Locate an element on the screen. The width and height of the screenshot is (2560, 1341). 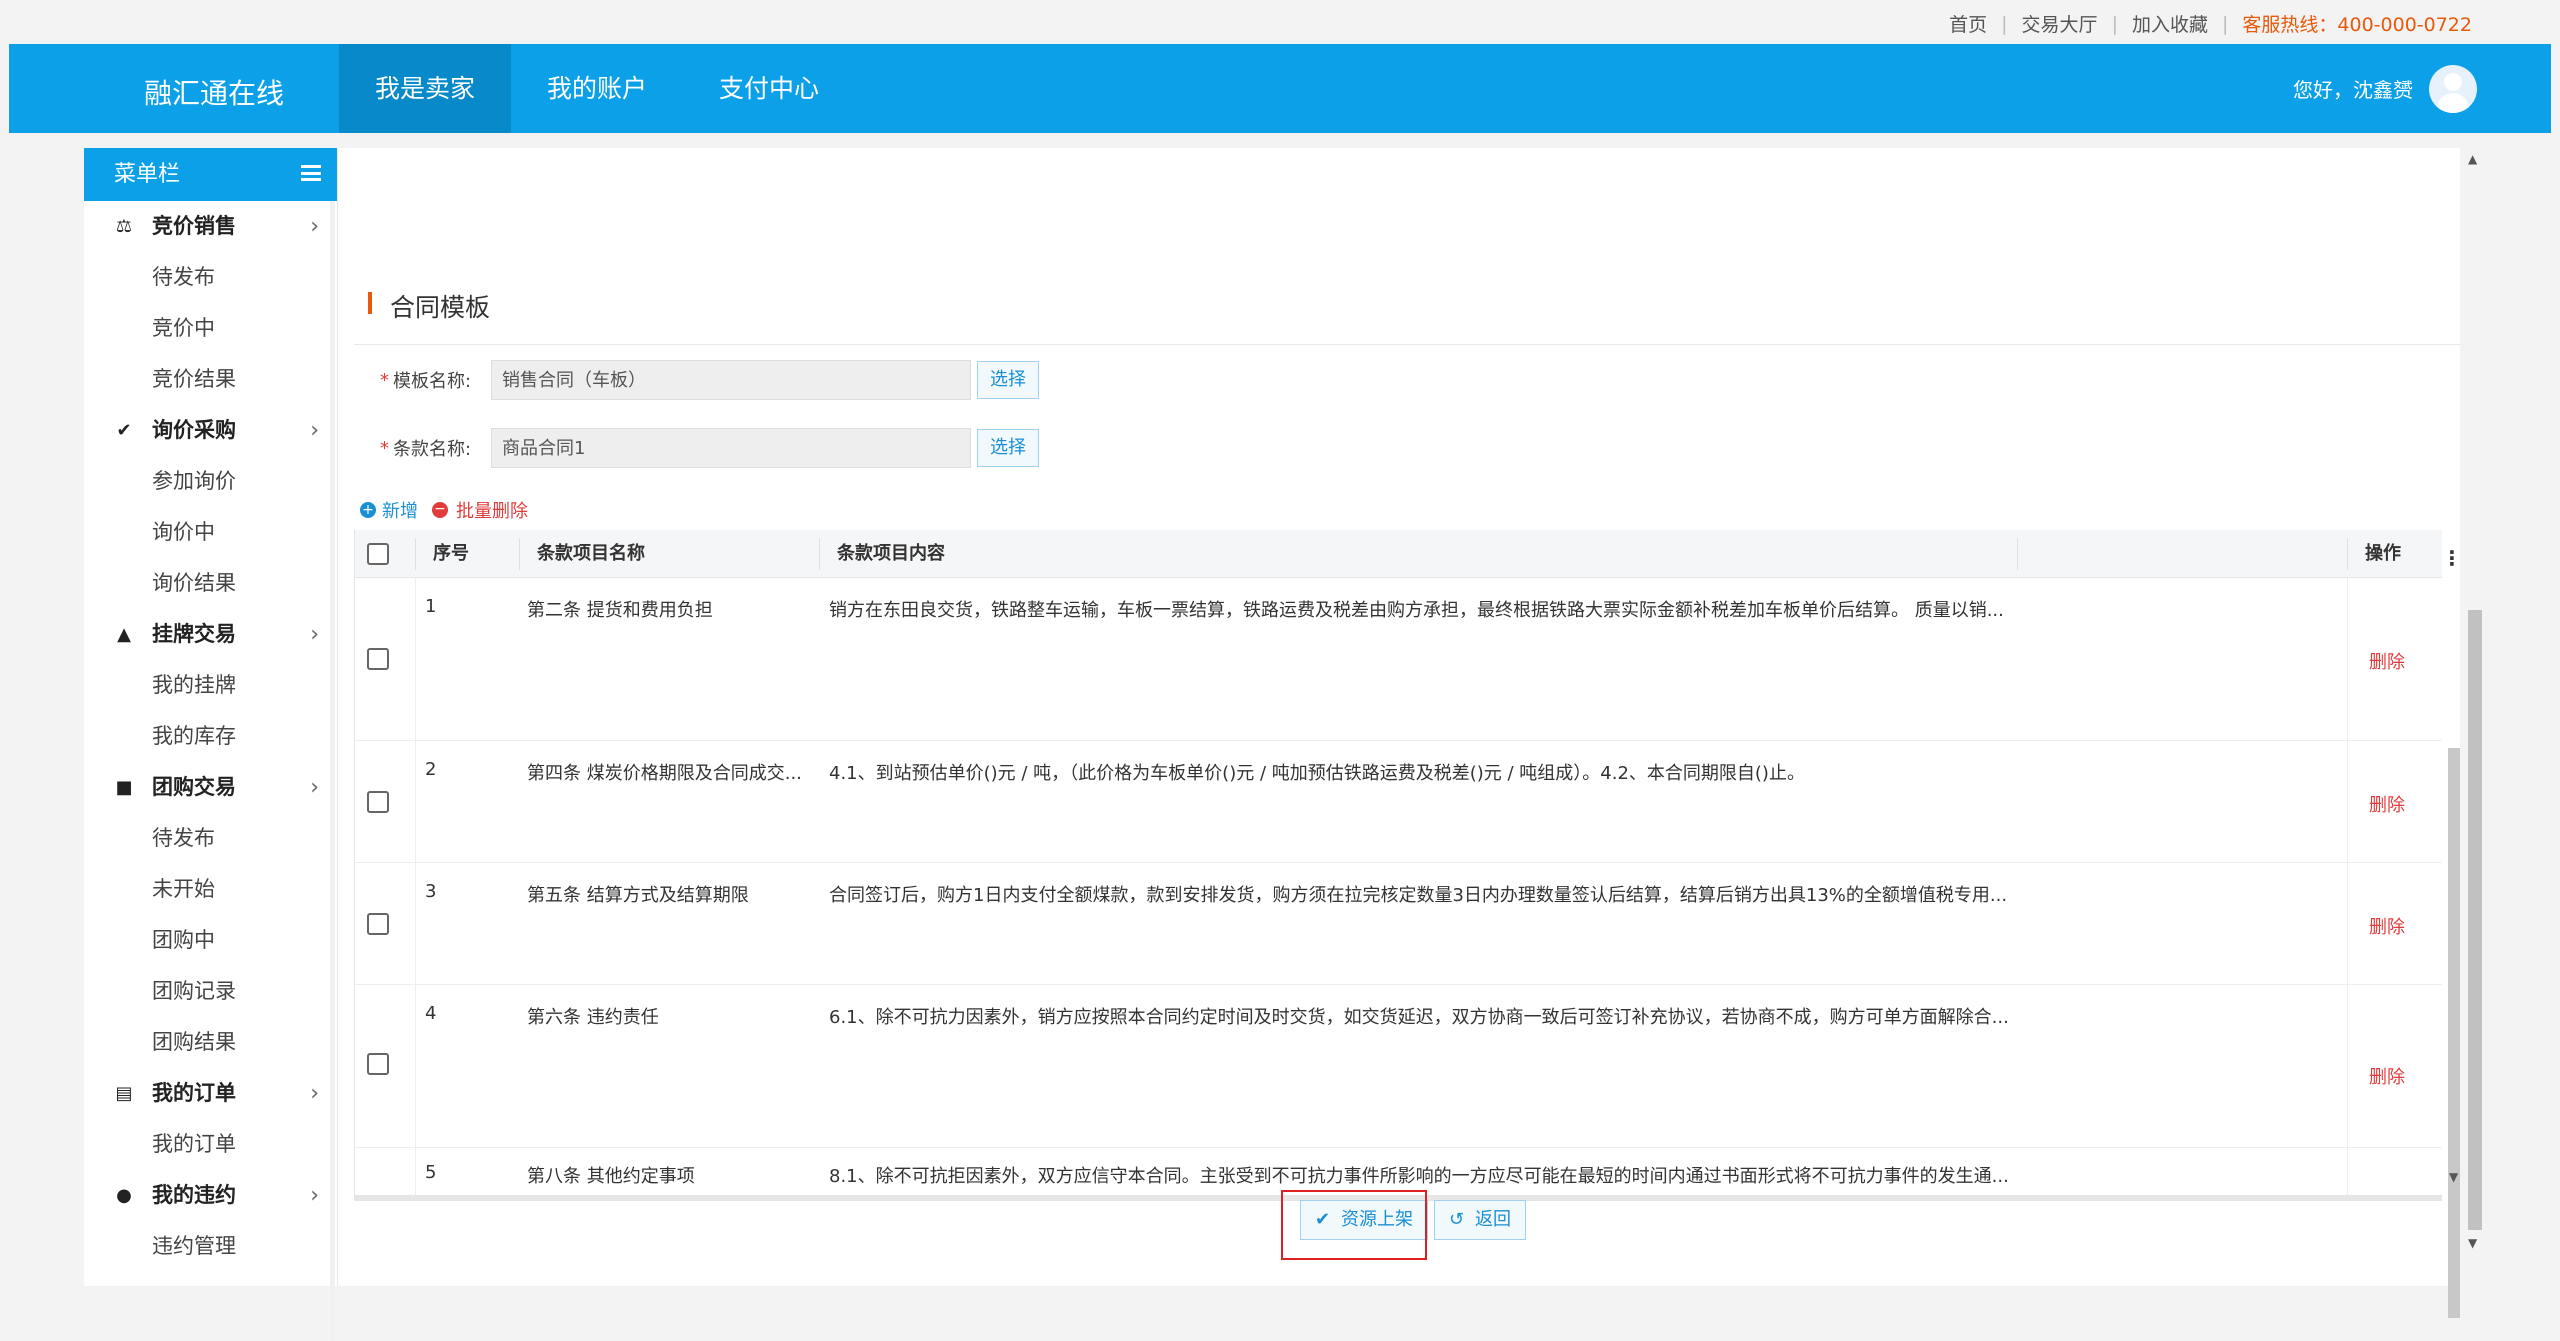
main-nav: 我是卖家 我的账户 支付中心 is located at coordinates (597, 88).